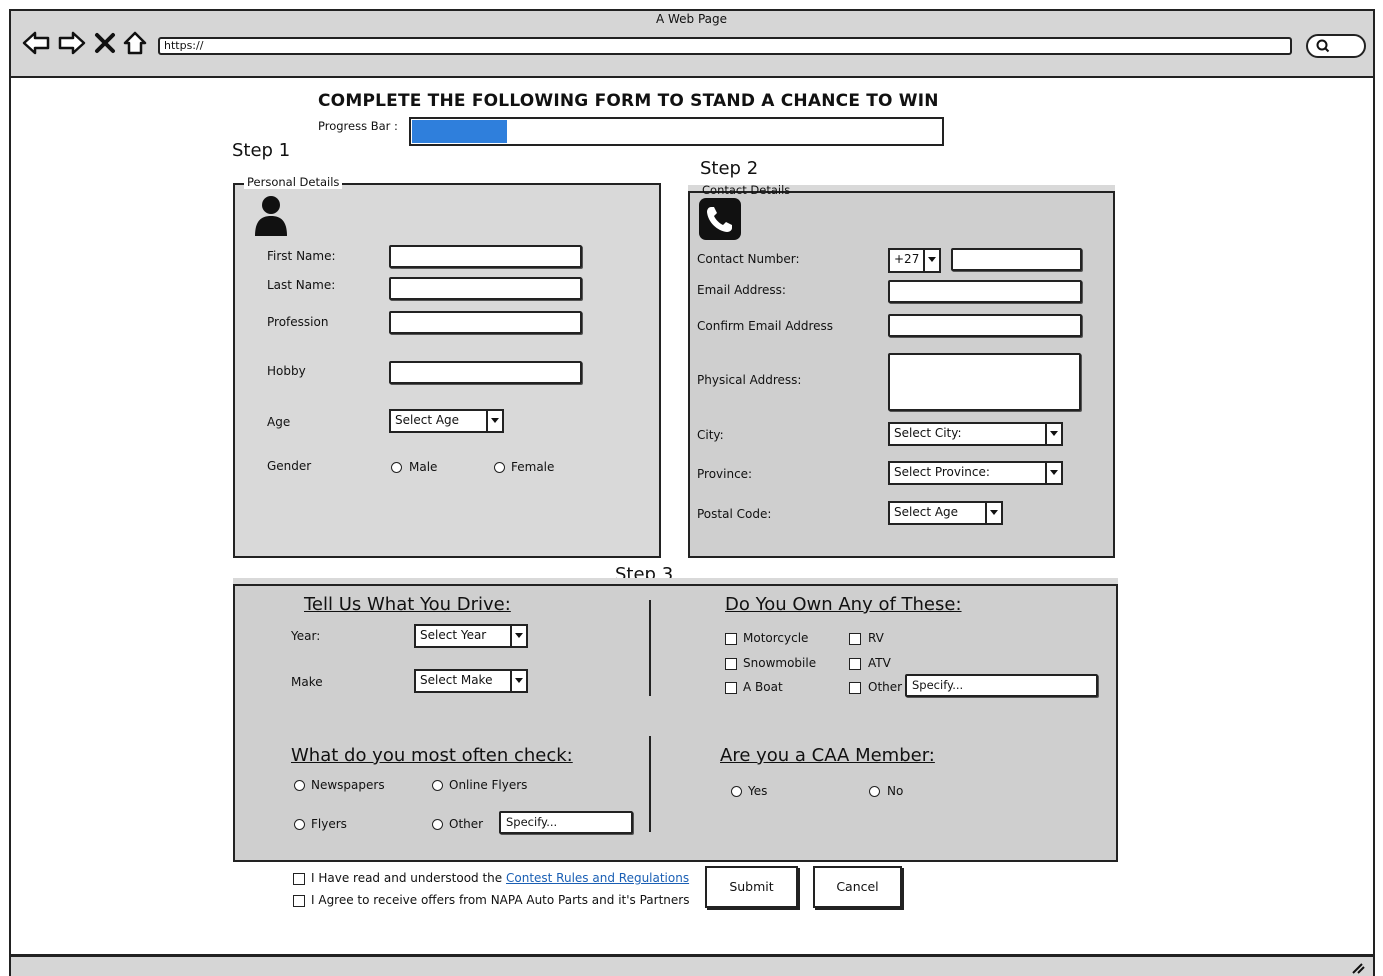  Describe the element at coordinates (985, 325) in the screenshot. I see `confirm-email-input` at that location.